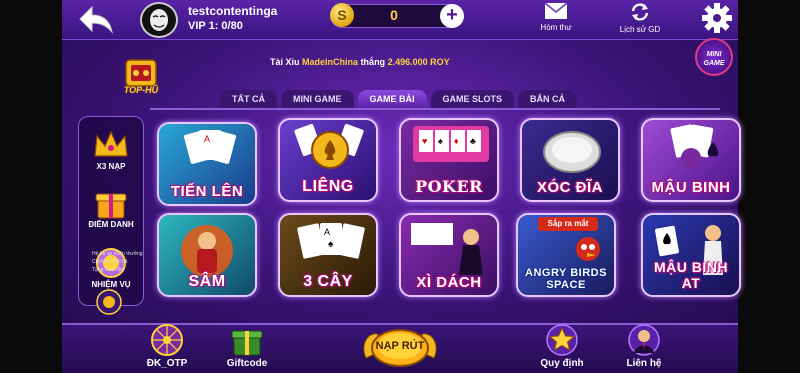 Image resolution: width=800 pixels, height=373 pixels. I want to click on game-tile-xi-dach: XÌ DÁCH, so click(449, 255).